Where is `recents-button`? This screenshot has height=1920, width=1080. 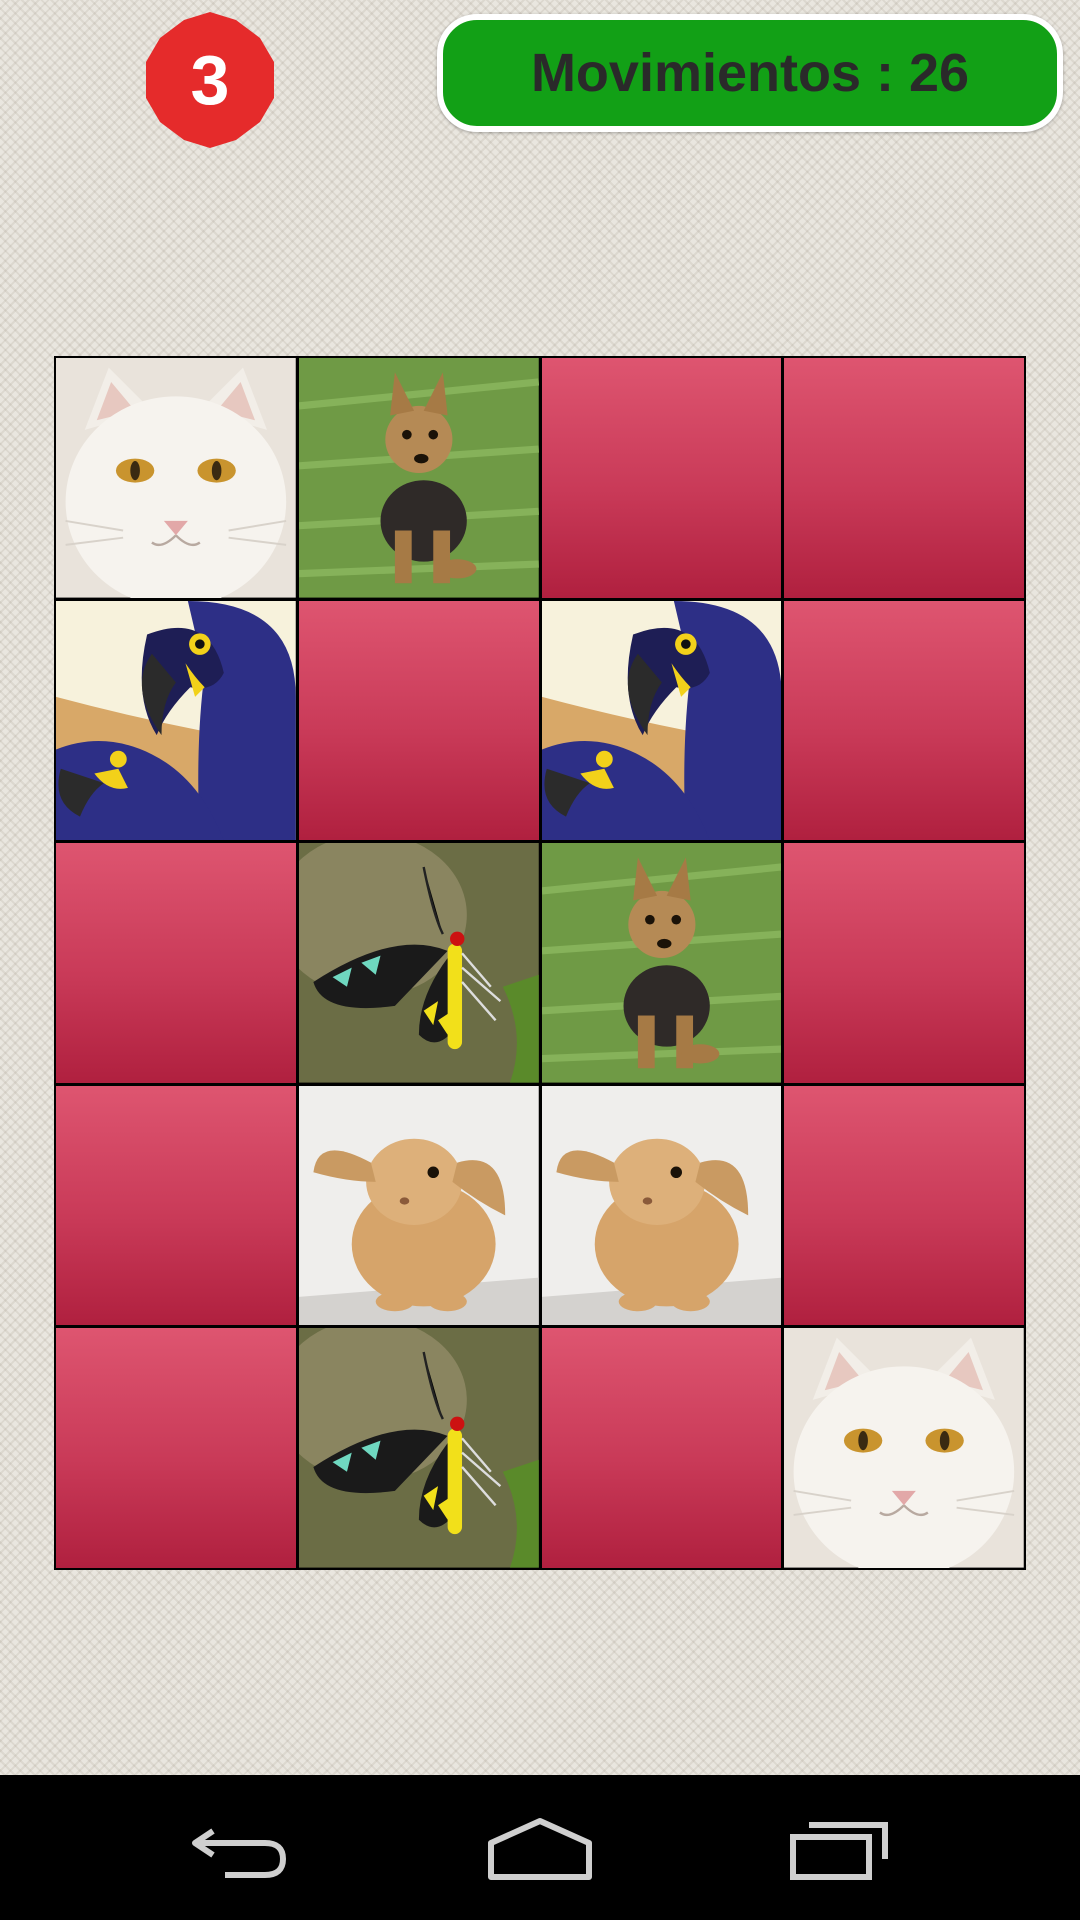 recents-button is located at coordinates (840, 1847).